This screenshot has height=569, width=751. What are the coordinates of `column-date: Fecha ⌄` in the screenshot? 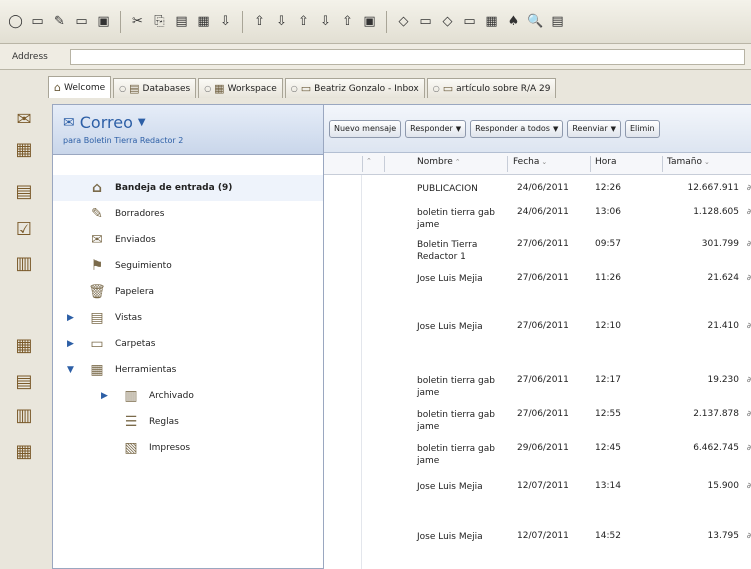 It's located at (530, 162).